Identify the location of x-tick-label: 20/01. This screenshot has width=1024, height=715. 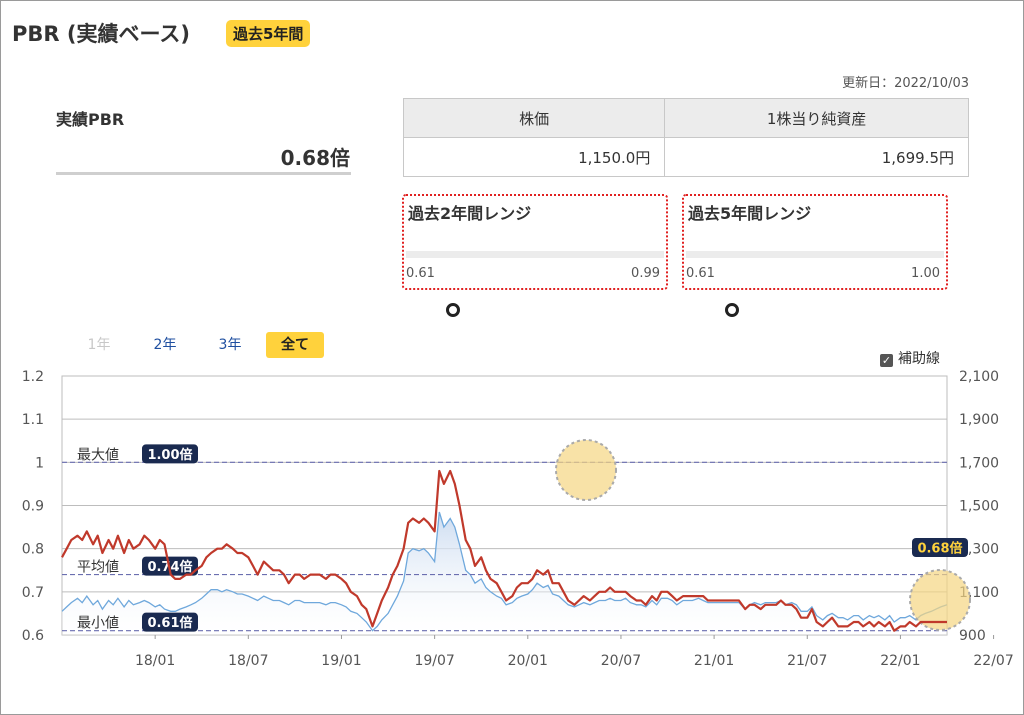
(528, 661).